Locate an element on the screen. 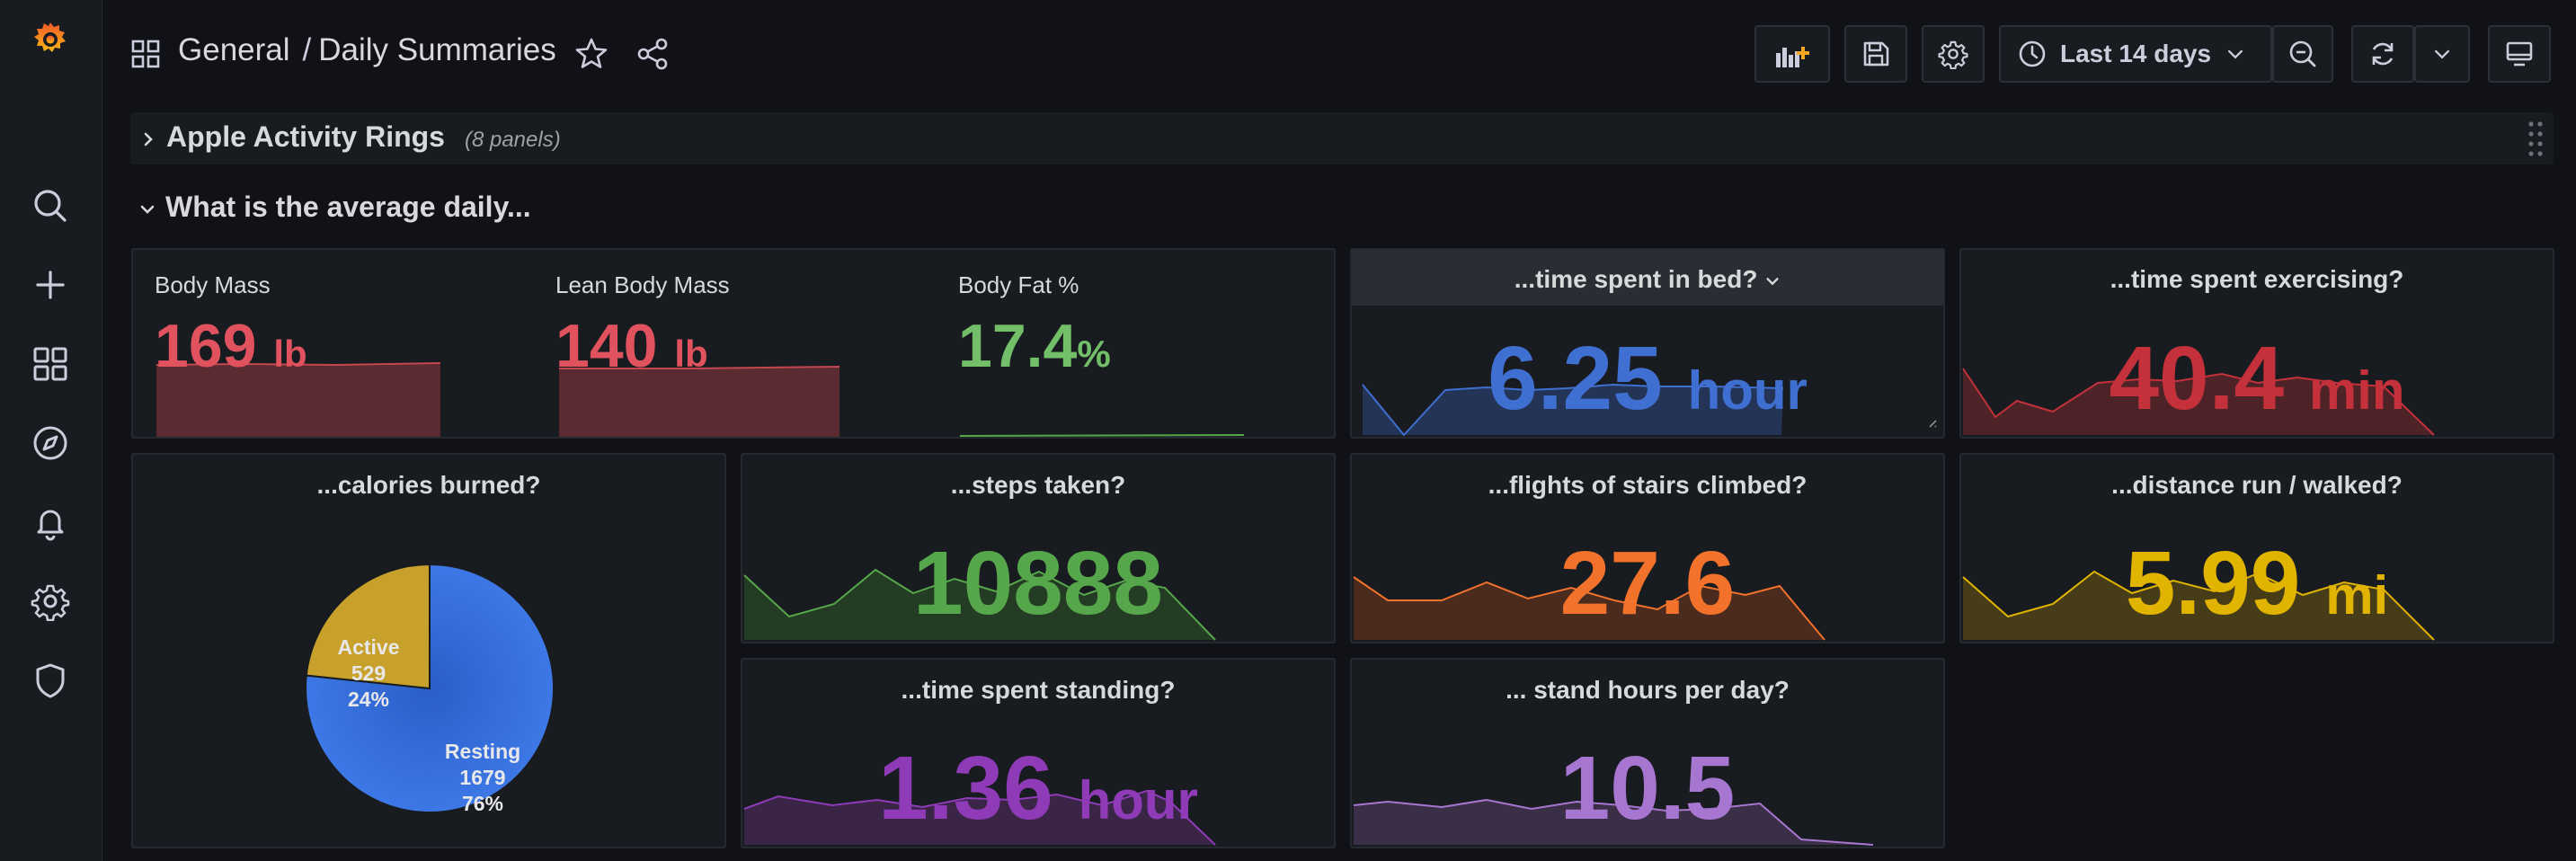 The width and height of the screenshot is (2576, 861). slice-name: Active is located at coordinates (368, 647).